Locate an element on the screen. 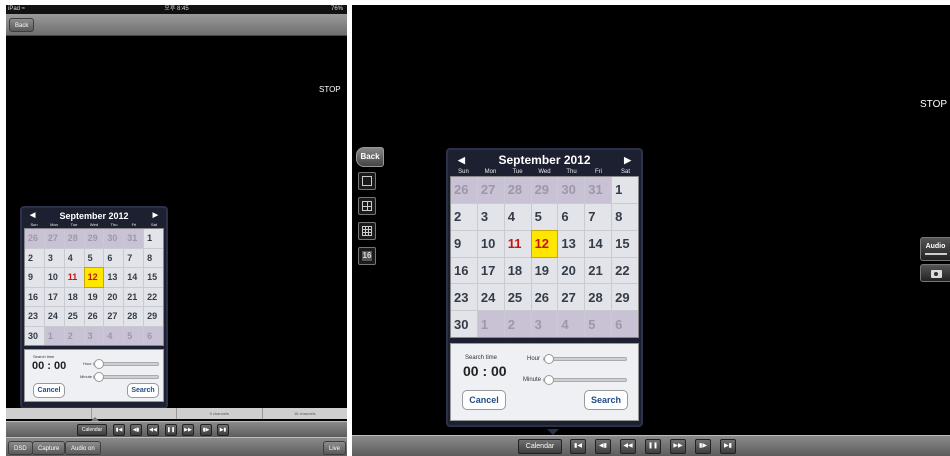 This screenshot has height=456, width=950. day-cell: 10 is located at coordinates (490, 243).